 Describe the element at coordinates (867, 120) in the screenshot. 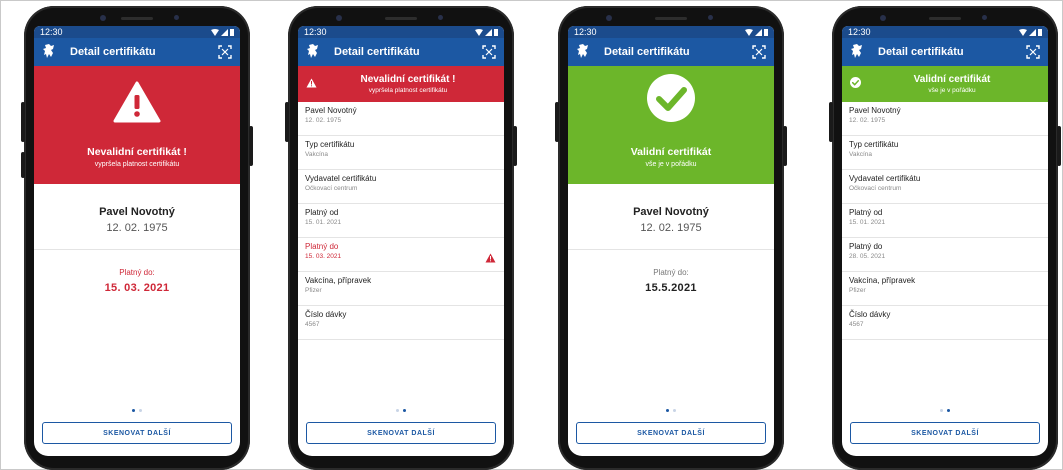

I see `detail-value: 12. 02. 1975` at that location.